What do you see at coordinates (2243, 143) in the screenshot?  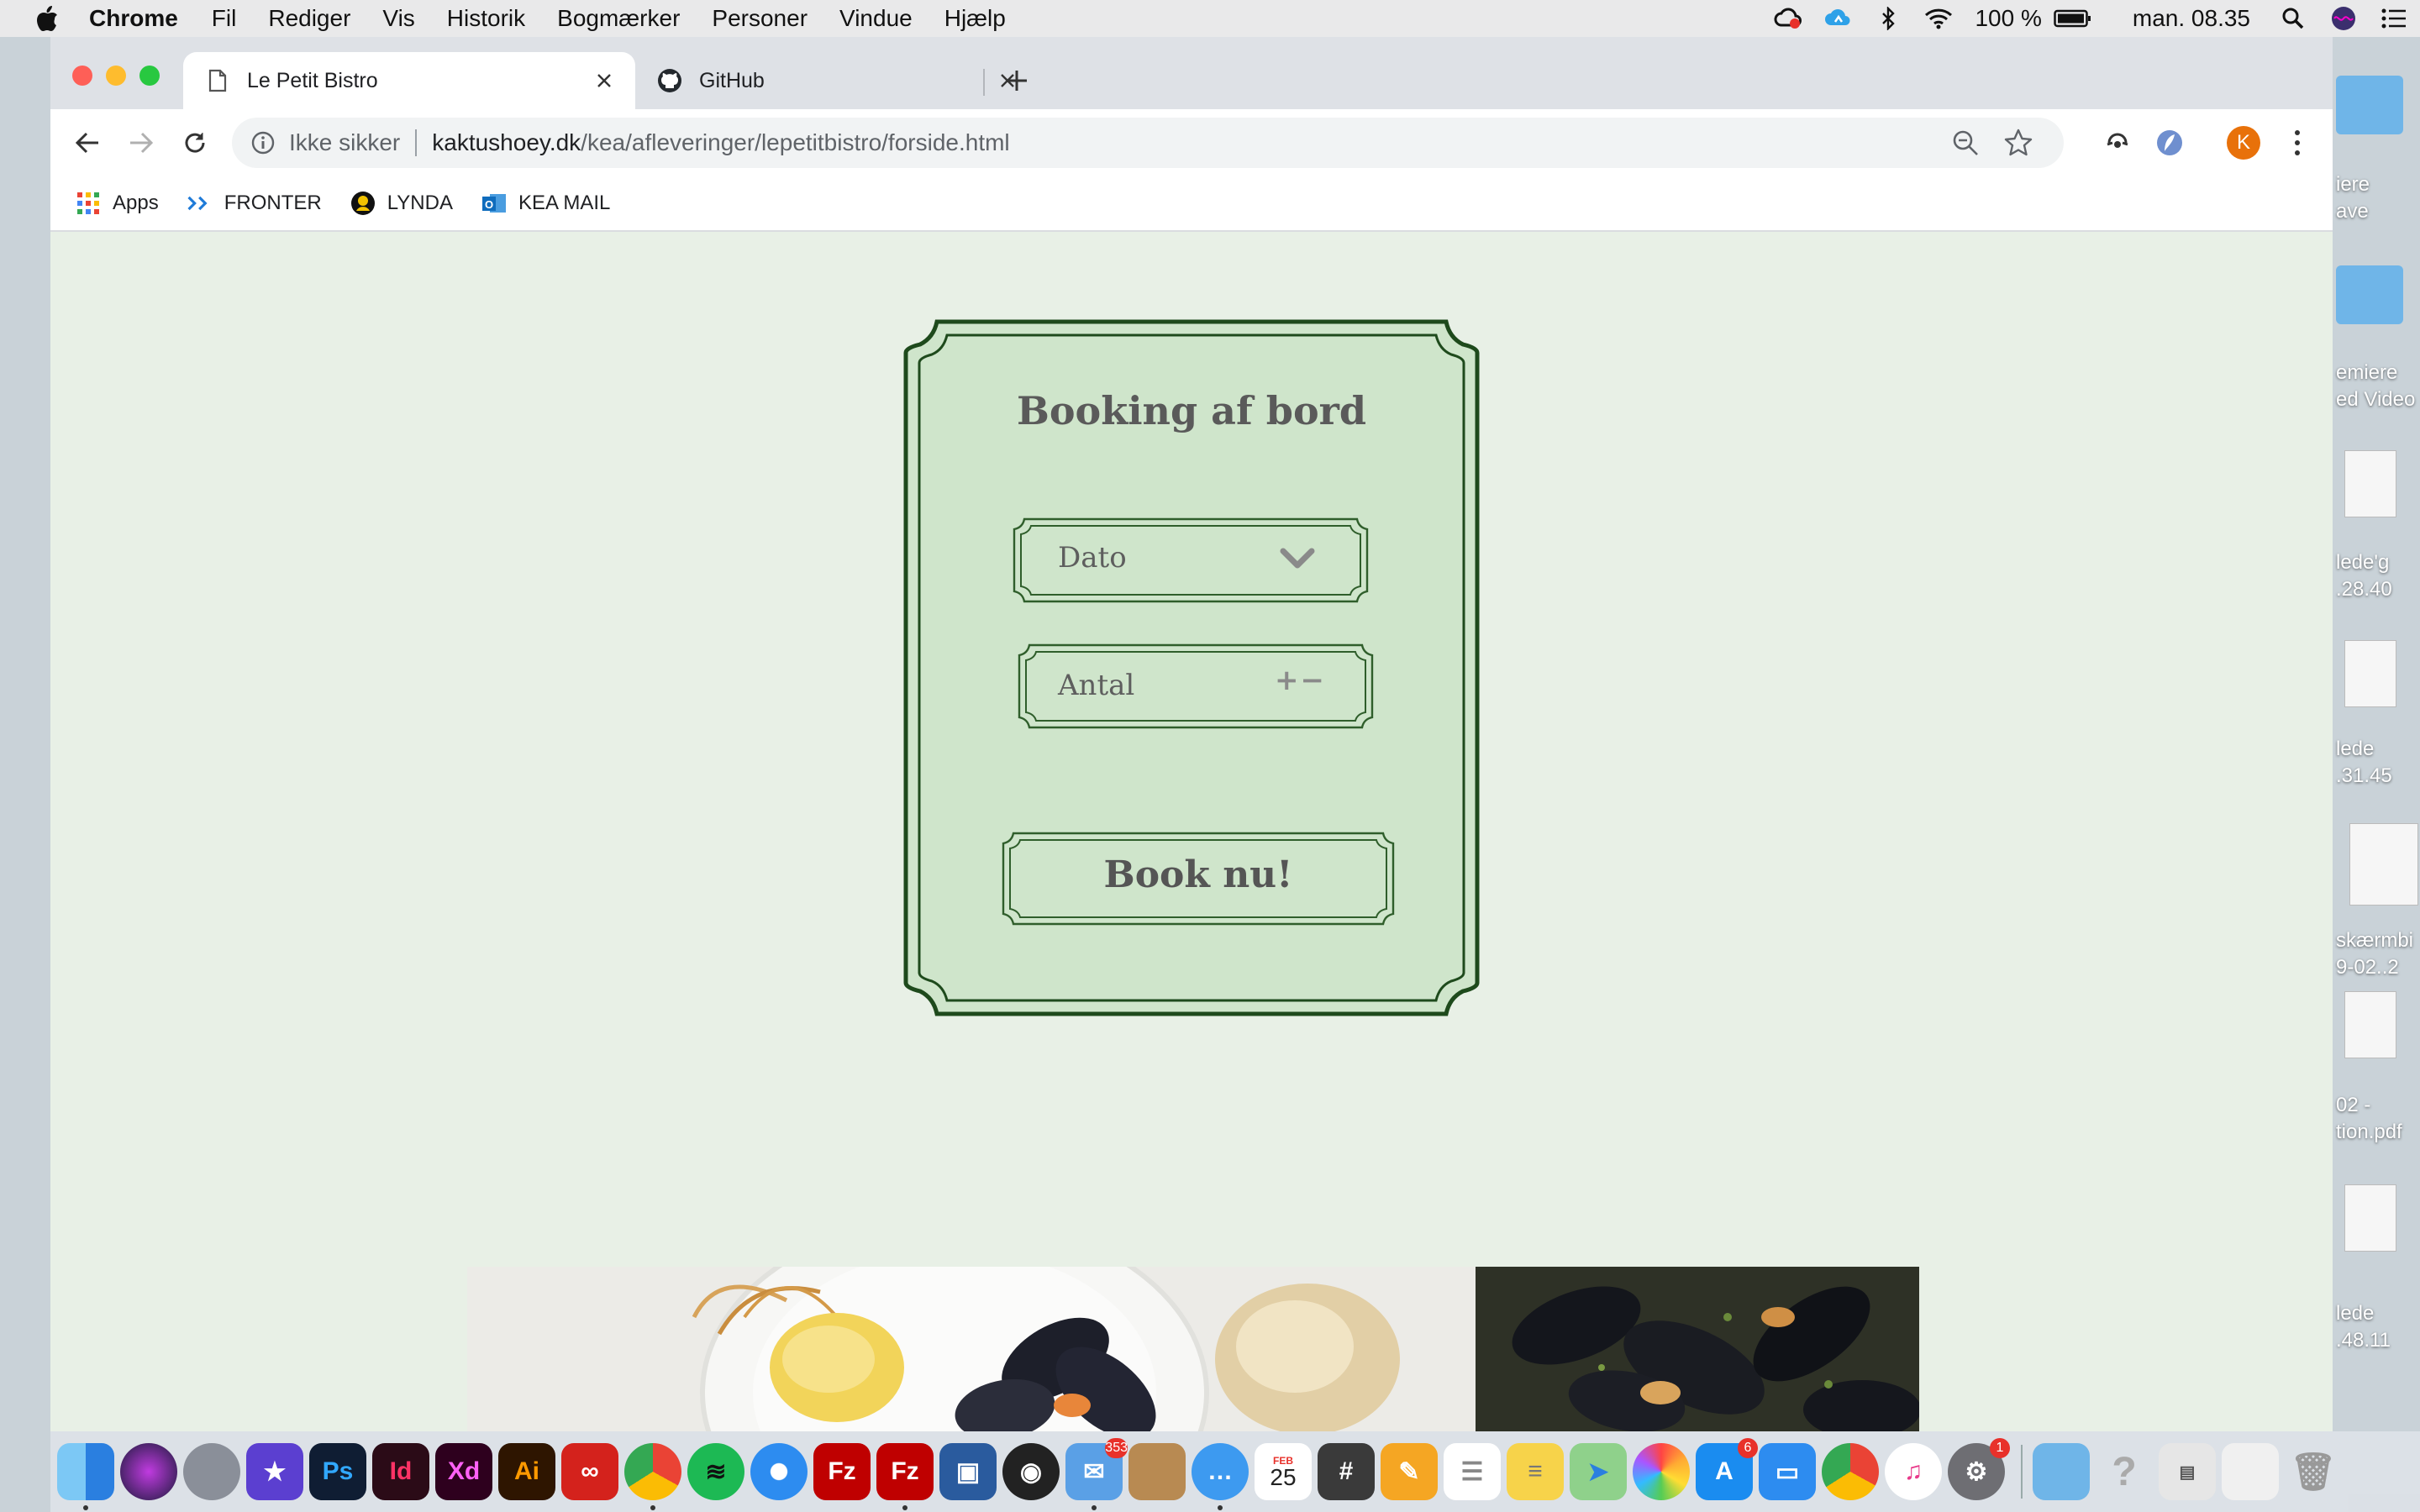 I see `profile-avatar: K` at bounding box center [2243, 143].